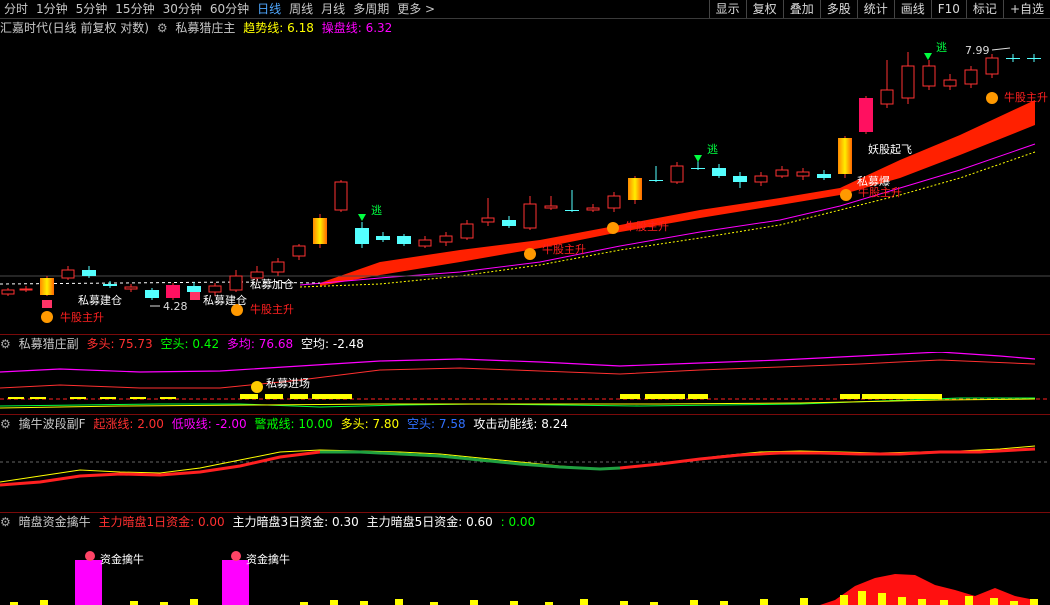 This screenshot has width=1050, height=605. Describe the element at coordinates (333, 9) in the screenshot. I see `tab-monthly: 月线` at that location.